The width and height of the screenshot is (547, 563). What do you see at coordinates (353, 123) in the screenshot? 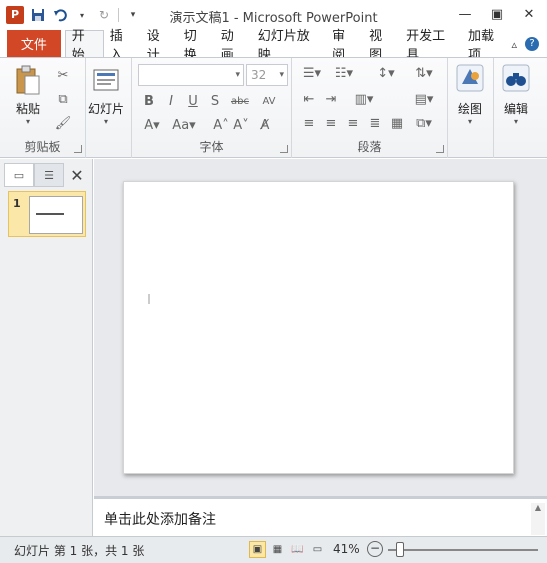
I see `align-right-icon: ≡` at bounding box center [353, 123].